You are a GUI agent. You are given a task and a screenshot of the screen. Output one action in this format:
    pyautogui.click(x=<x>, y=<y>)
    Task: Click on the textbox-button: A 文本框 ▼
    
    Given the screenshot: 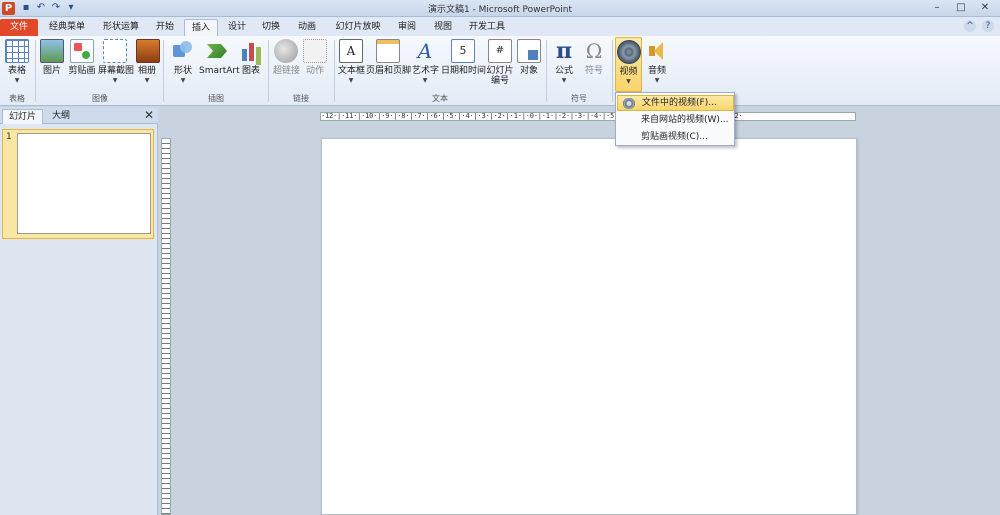 What is the action you would take?
    pyautogui.click(x=351, y=61)
    